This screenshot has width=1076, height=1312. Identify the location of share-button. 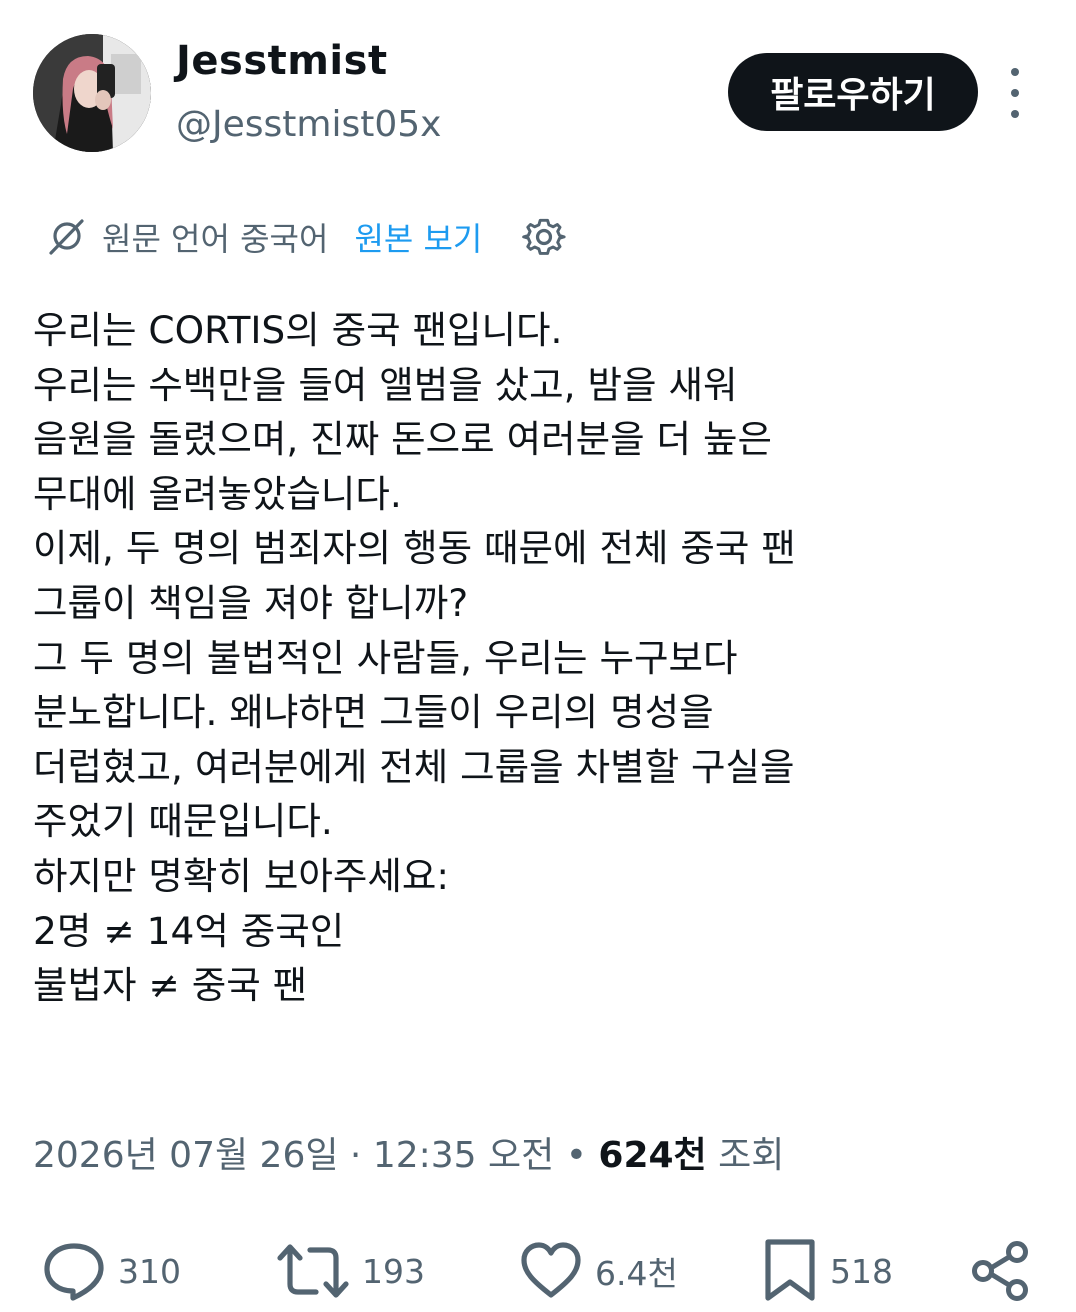
(1001, 1271).